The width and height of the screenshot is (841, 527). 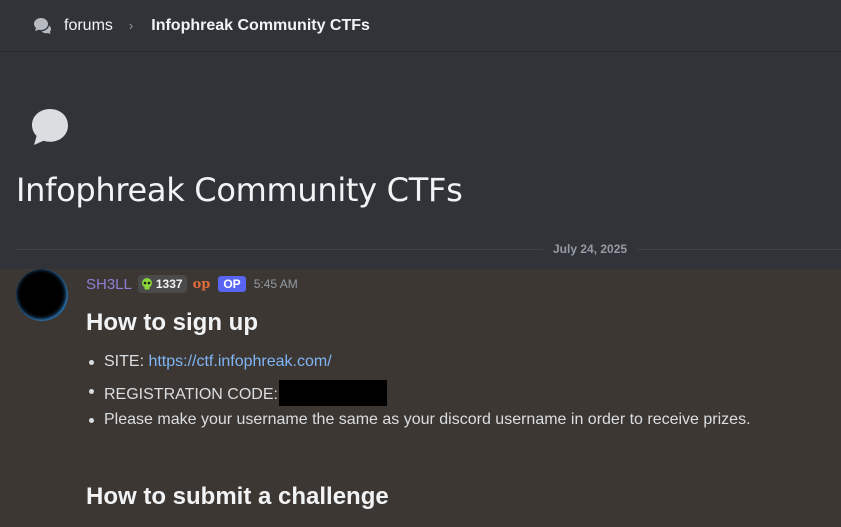 I want to click on site-label: SITE:, so click(x=126, y=361).